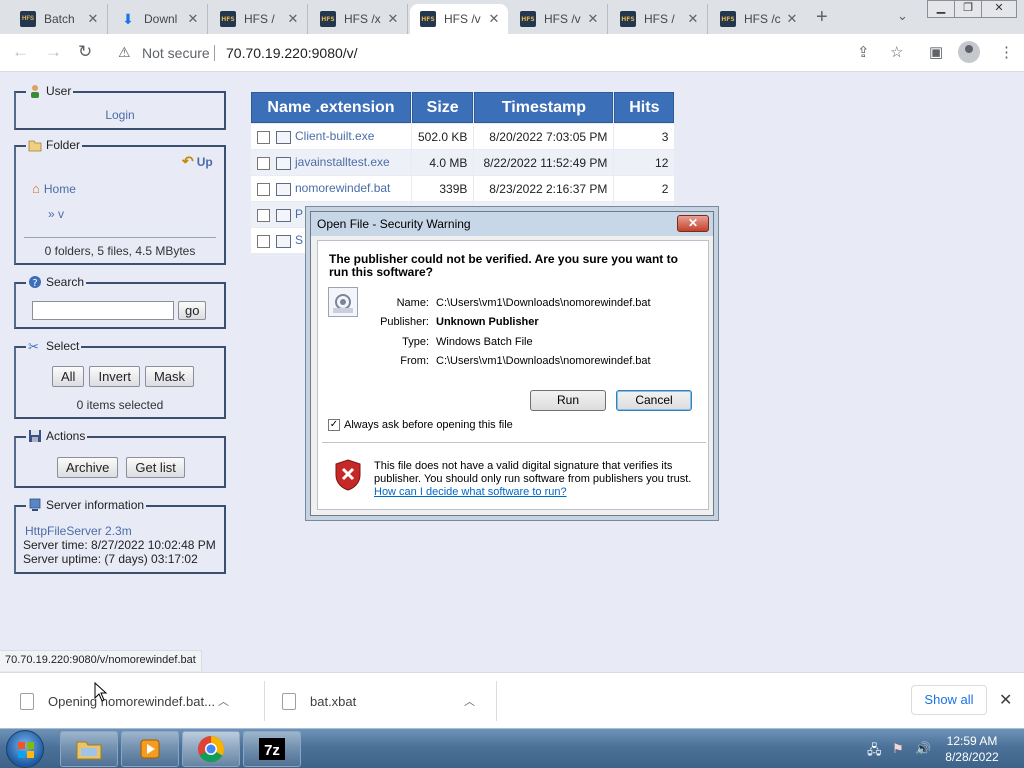  I want to click on svg-text: 7z, so click(272, 750).